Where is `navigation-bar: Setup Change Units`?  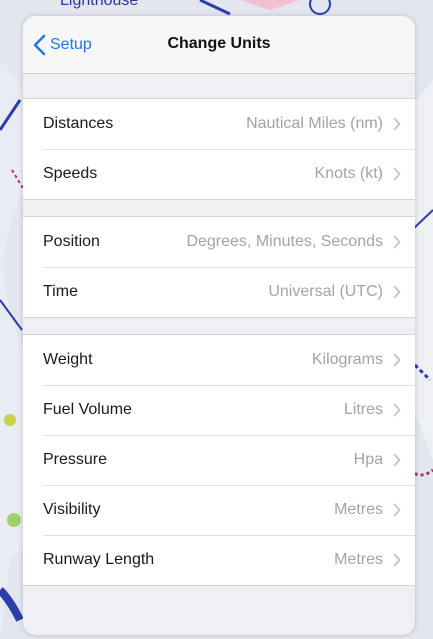 navigation-bar: Setup Change Units is located at coordinates (219, 45).